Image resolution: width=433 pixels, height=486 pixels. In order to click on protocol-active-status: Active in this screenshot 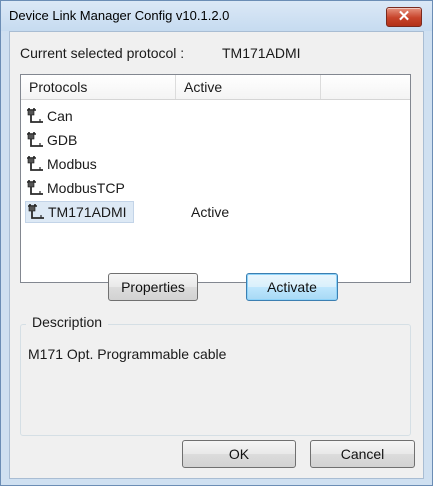, I will do `click(210, 212)`.